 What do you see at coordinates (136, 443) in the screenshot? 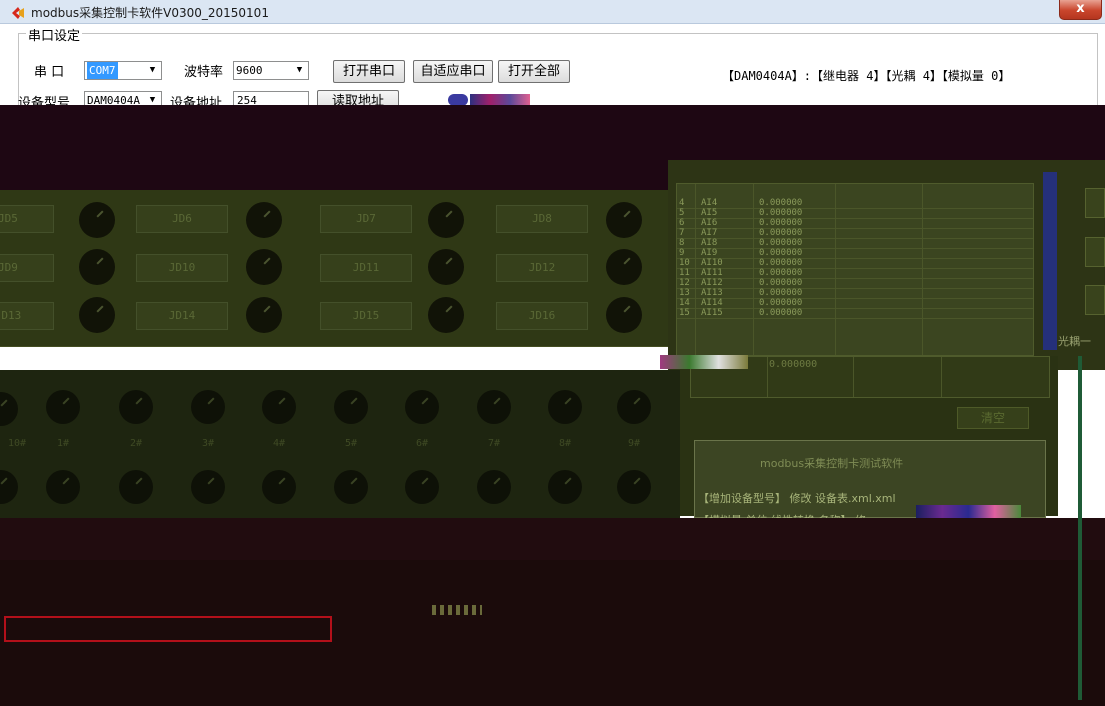
I see `analog-label: 2#` at bounding box center [136, 443].